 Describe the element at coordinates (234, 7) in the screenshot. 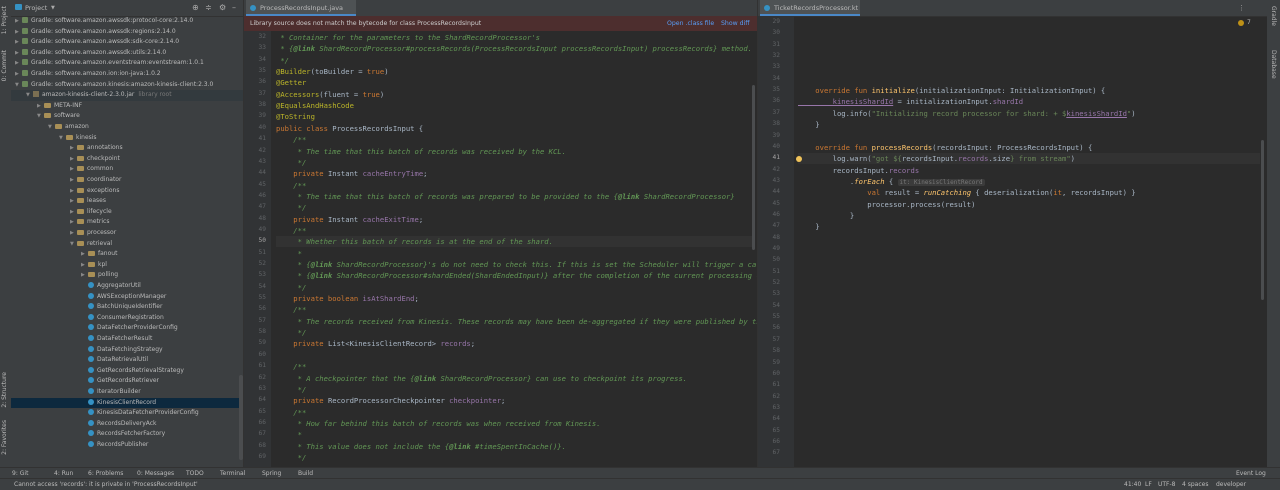

I see `hide-icon: –` at that location.